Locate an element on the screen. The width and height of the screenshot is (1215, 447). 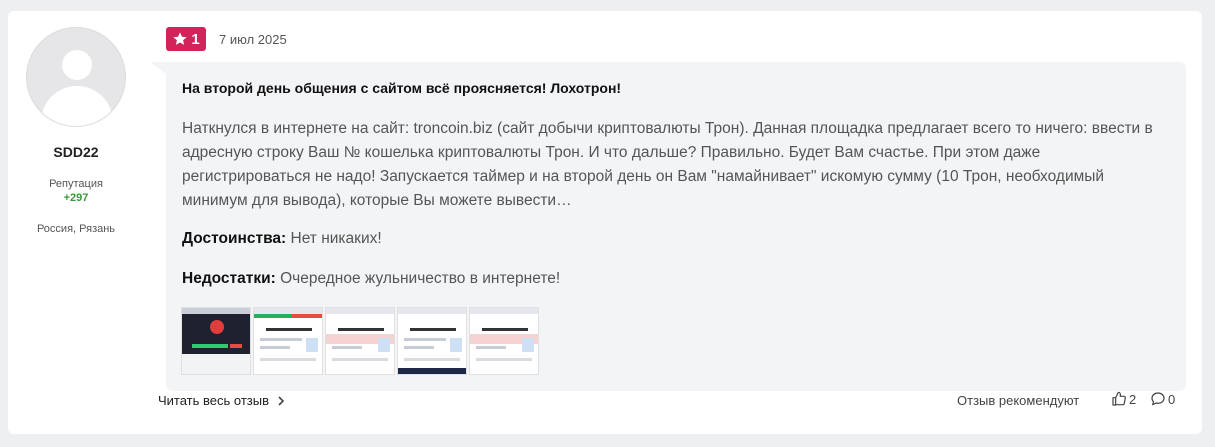
bubble-tail is located at coordinates (158, 68).